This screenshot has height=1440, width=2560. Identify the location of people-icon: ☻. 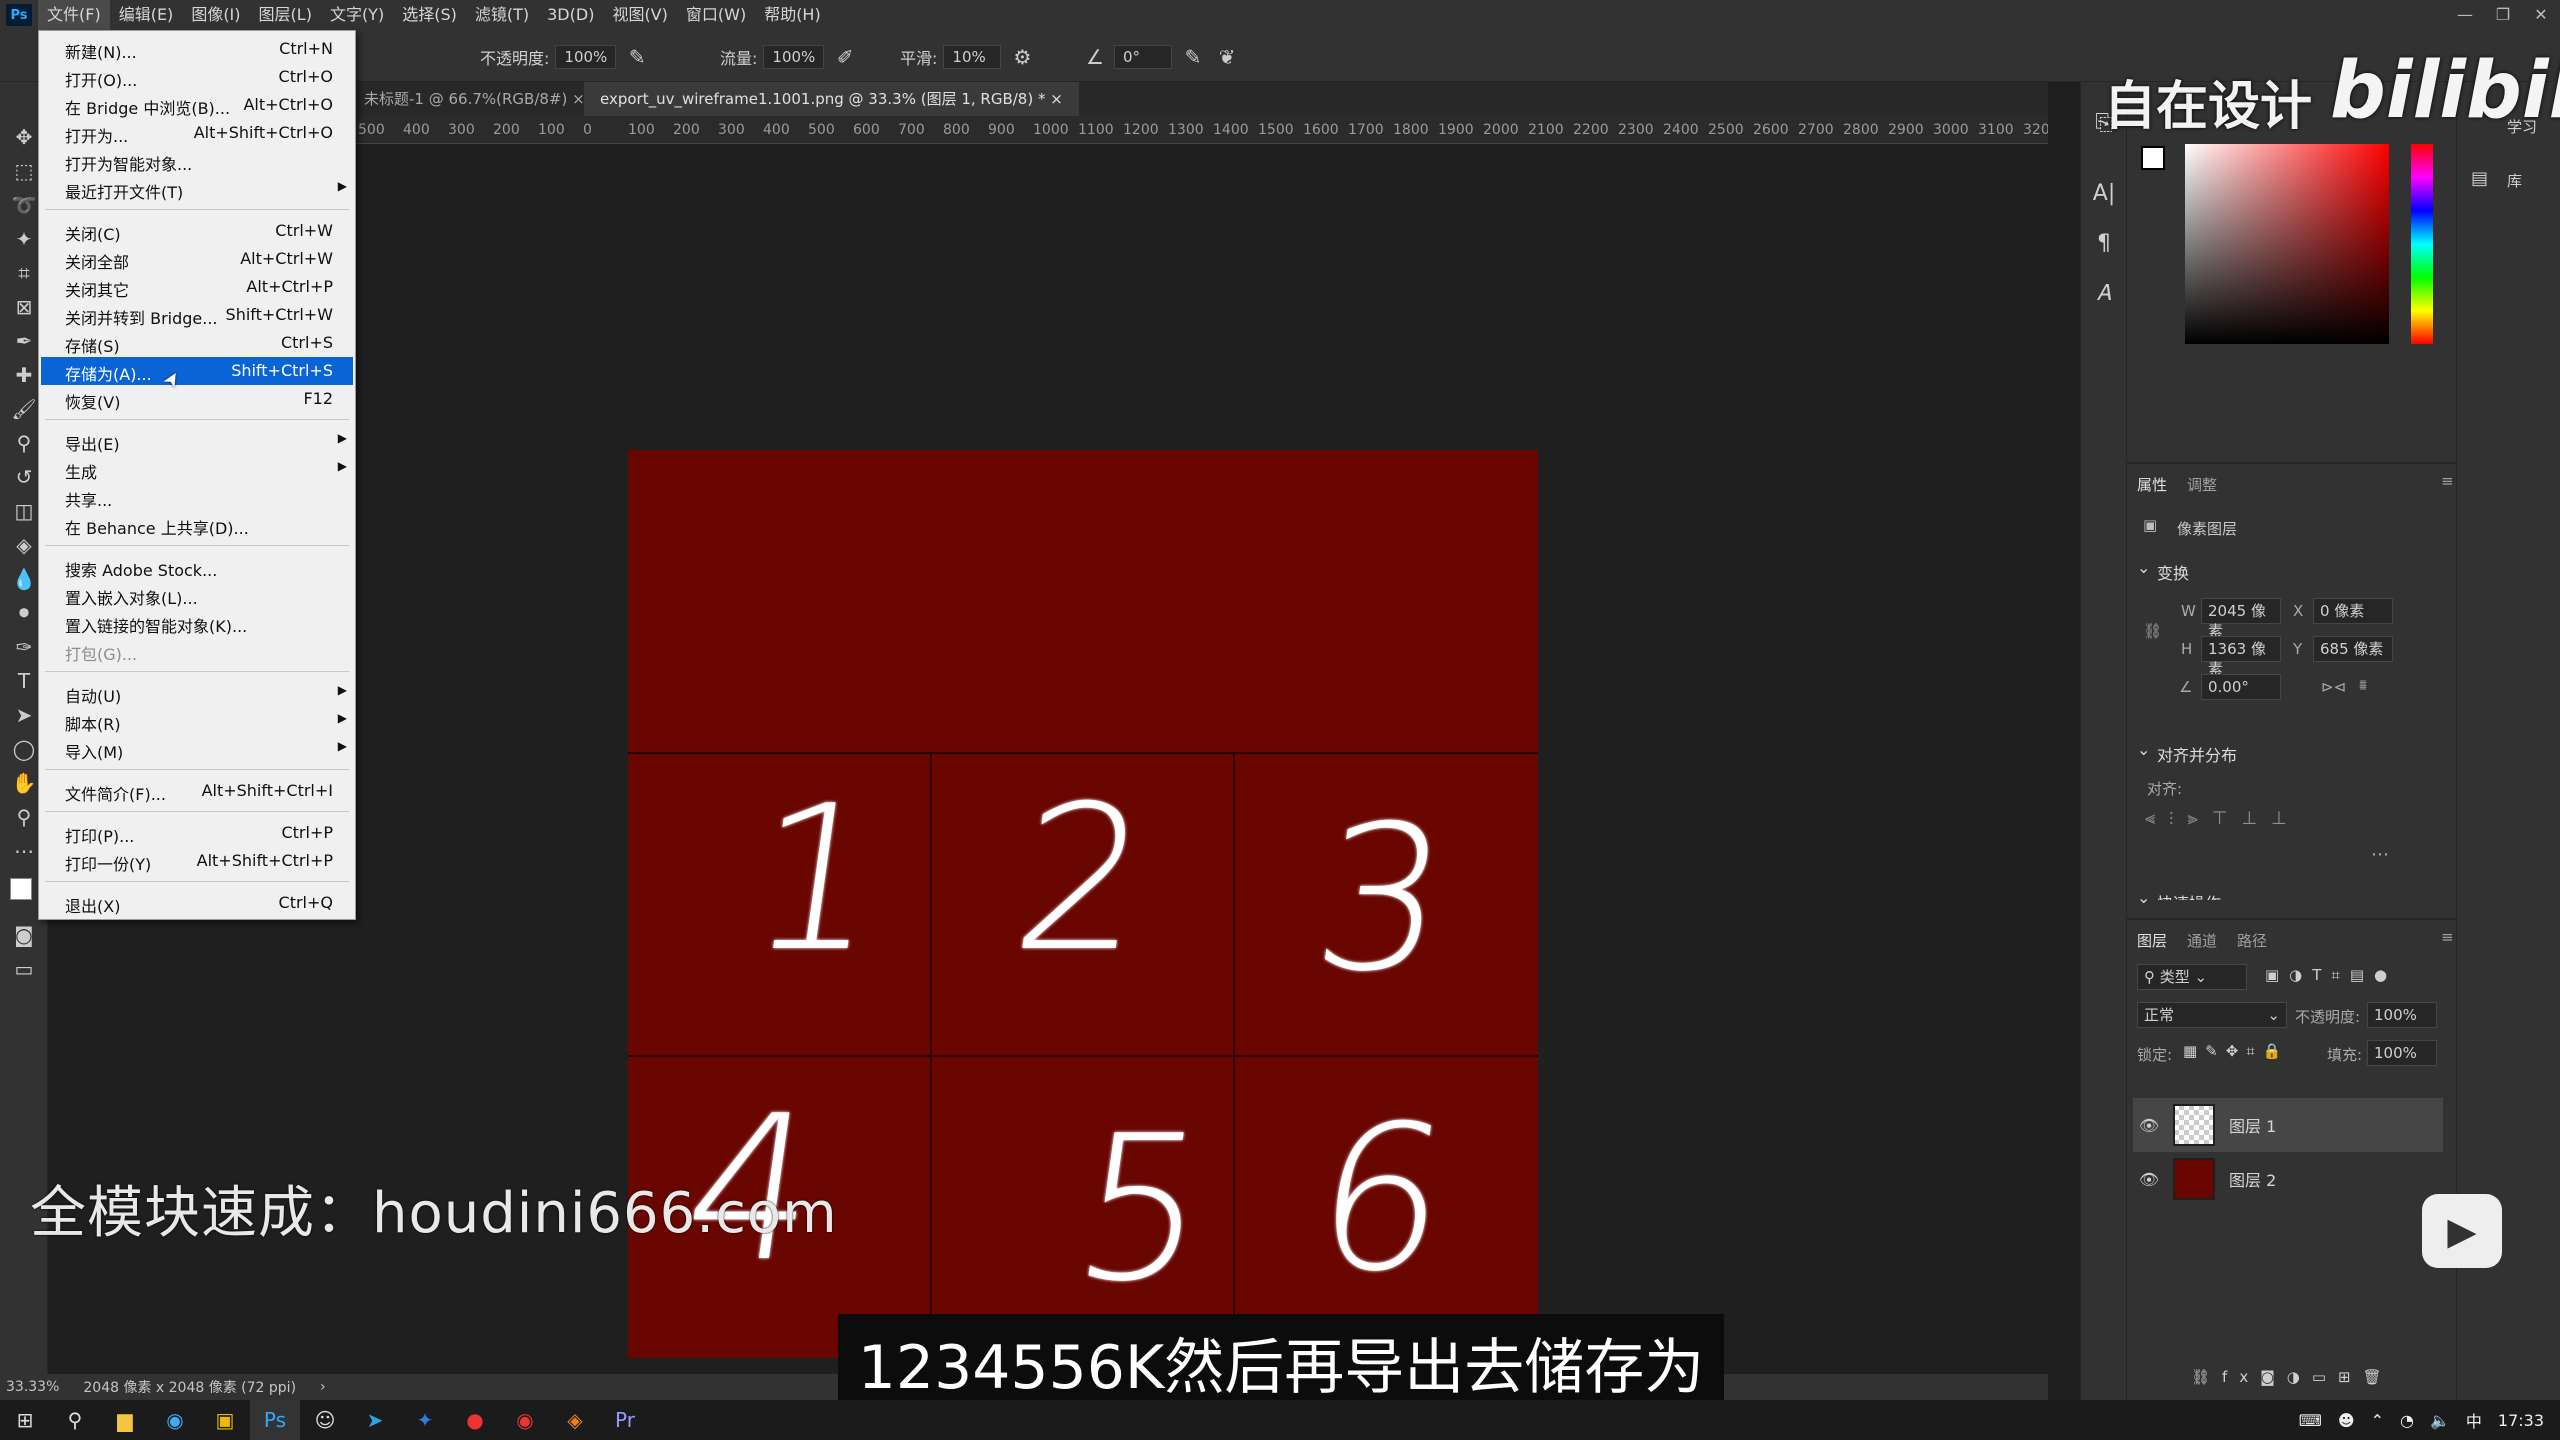
(2346, 1420).